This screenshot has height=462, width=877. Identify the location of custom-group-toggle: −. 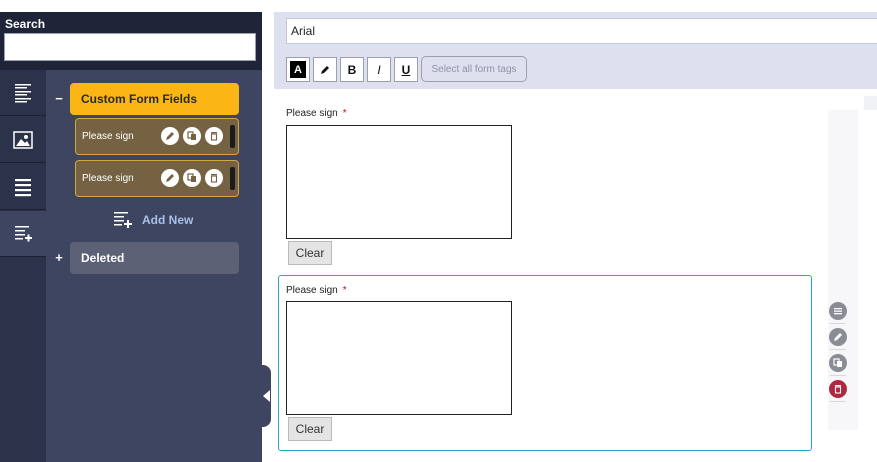
(59, 98).